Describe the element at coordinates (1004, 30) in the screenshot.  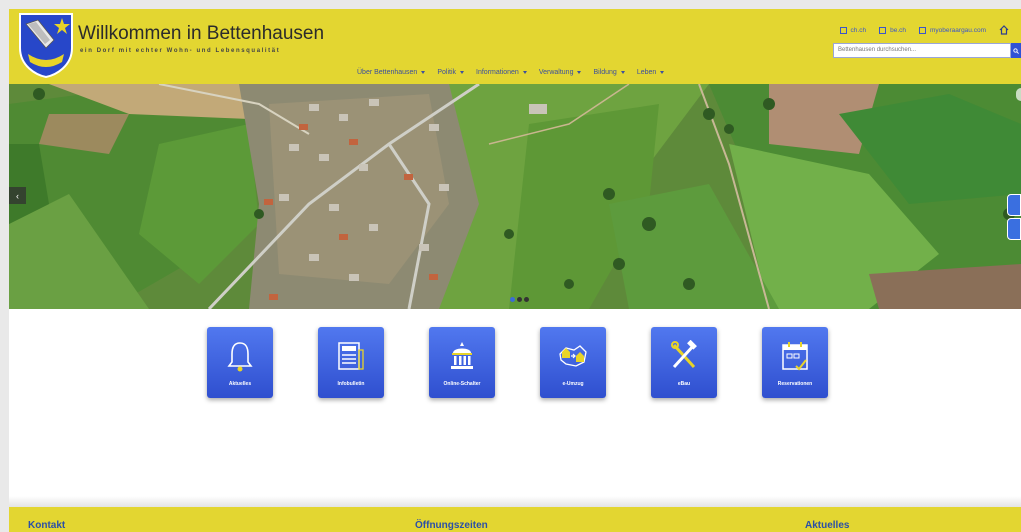
I see `home-icon` at that location.